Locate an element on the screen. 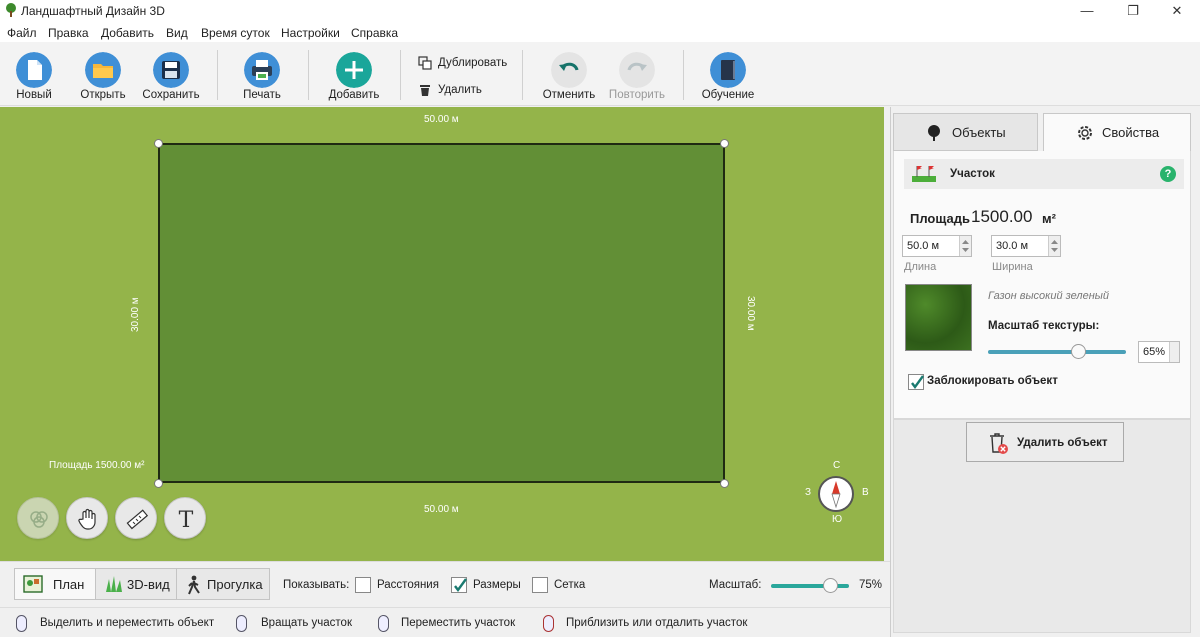 Image resolution: width=1200 pixels, height=637 pixels. new-button: Новый is located at coordinates (34, 74).